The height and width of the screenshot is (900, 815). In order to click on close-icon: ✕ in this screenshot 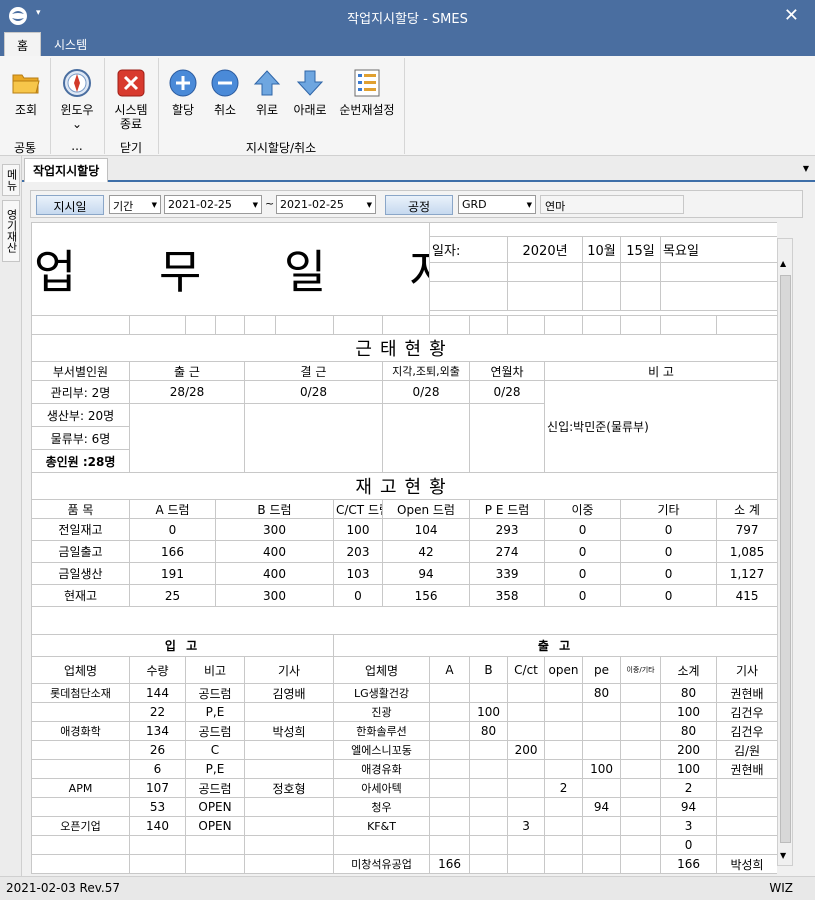, I will do `click(791, 15)`.